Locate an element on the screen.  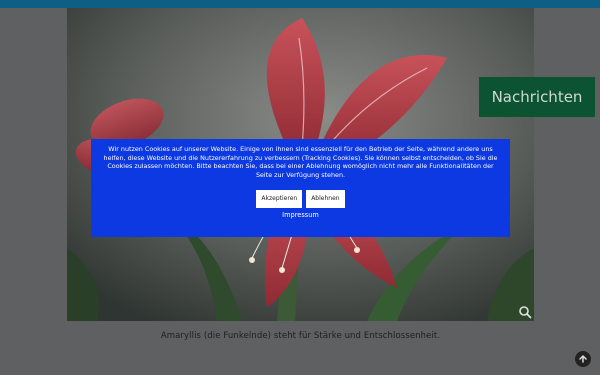
cookie-buttons: Akzeptieren Ablehnen is located at coordinates (300, 198).